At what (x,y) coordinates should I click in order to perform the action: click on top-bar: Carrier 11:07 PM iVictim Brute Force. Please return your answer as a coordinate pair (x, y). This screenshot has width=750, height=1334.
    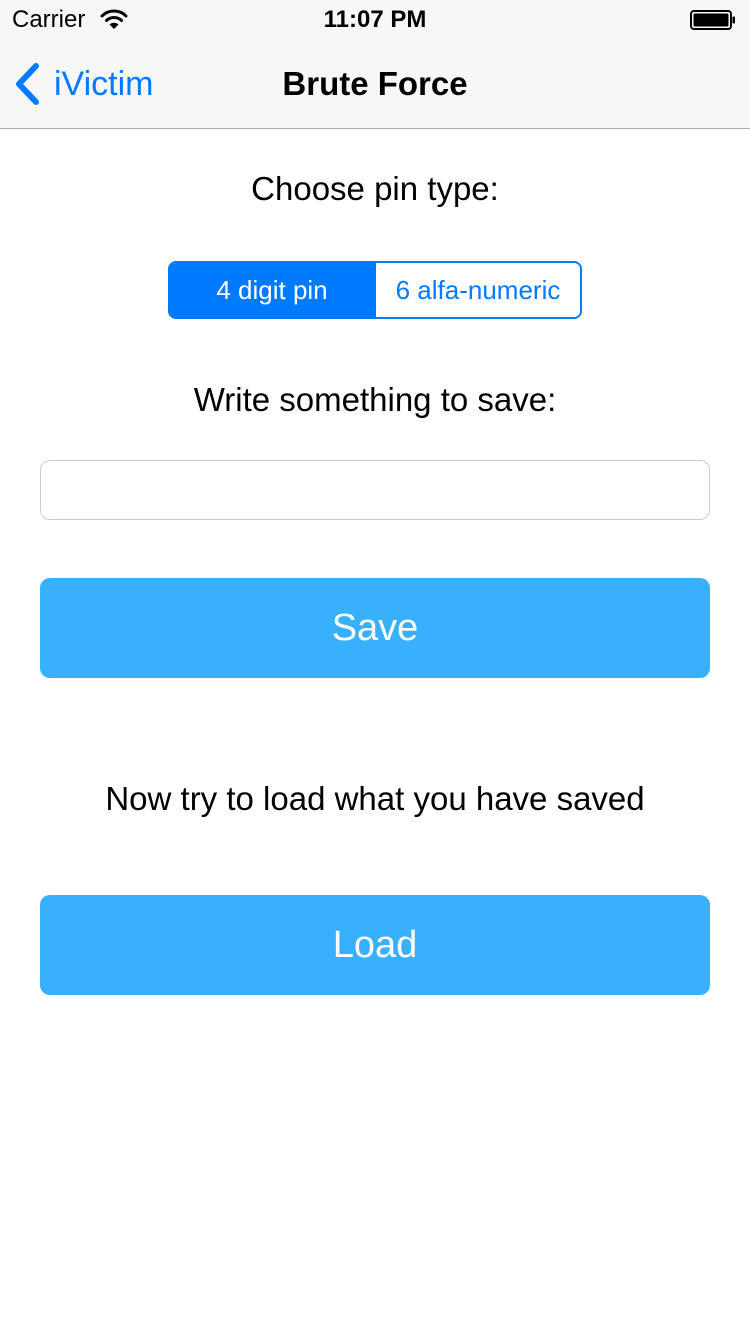
    Looking at the image, I should click on (375, 64).